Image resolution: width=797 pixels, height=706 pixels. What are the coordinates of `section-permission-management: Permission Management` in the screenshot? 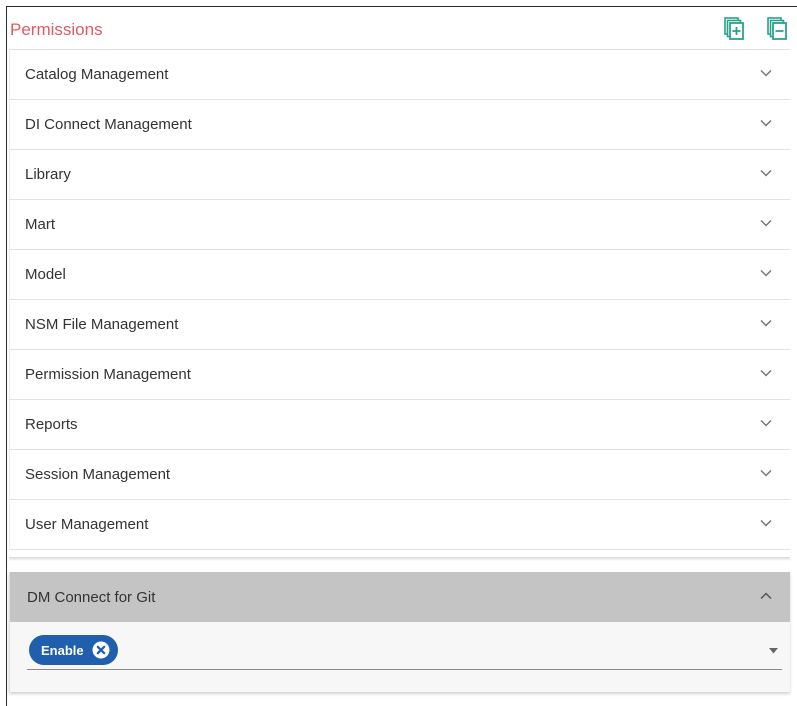 It's located at (399, 375).